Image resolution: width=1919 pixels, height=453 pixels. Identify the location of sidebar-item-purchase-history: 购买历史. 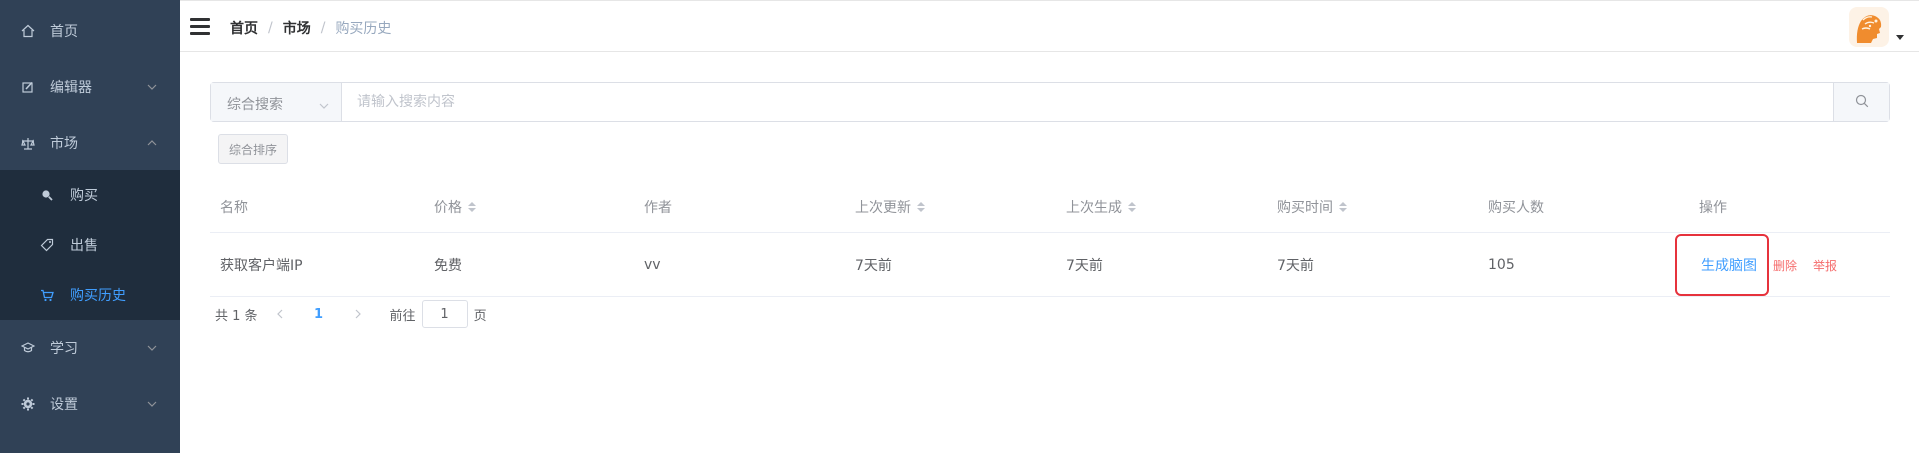
(90, 295).